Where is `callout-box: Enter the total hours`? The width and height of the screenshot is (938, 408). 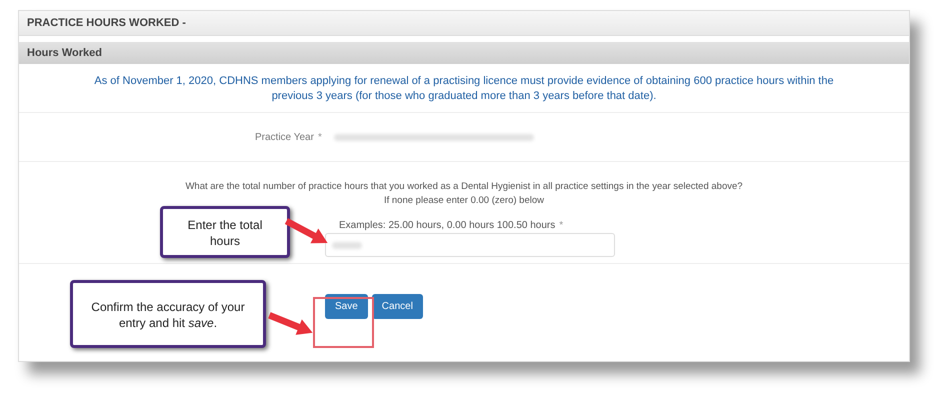
callout-box: Enter the total hours is located at coordinates (225, 232).